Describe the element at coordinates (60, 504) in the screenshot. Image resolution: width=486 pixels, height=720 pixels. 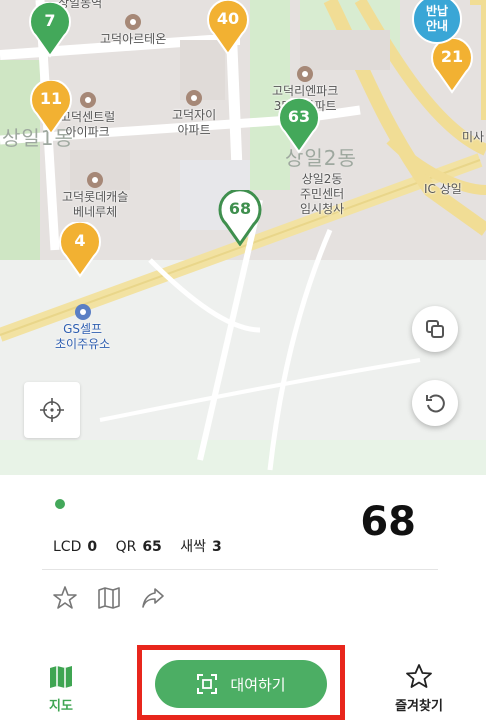
I see `status-dot` at that location.